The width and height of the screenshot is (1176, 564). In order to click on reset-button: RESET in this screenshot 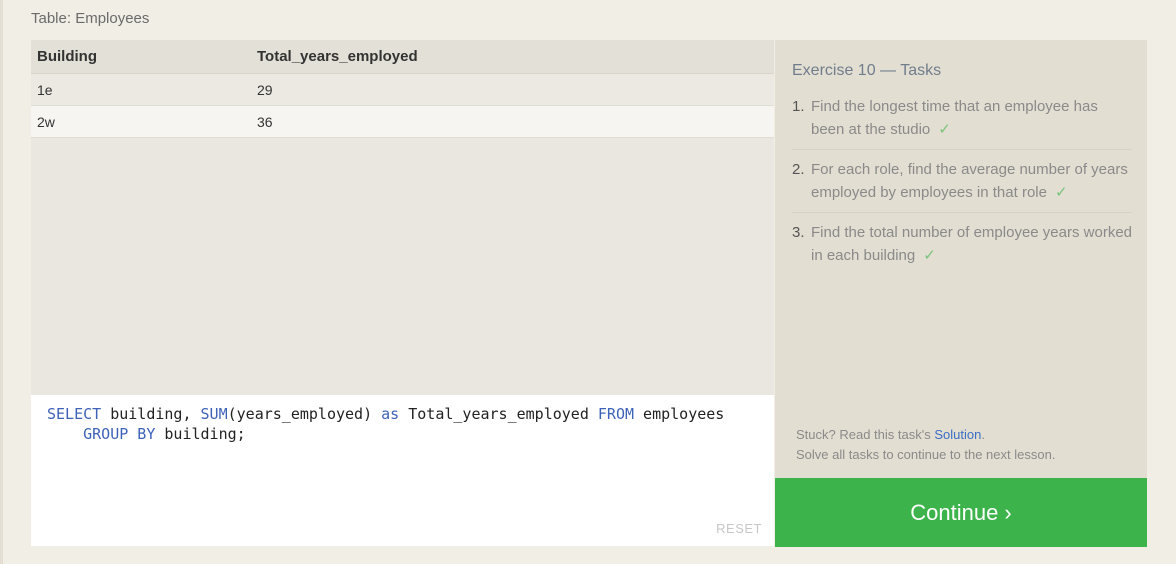, I will do `click(739, 528)`.